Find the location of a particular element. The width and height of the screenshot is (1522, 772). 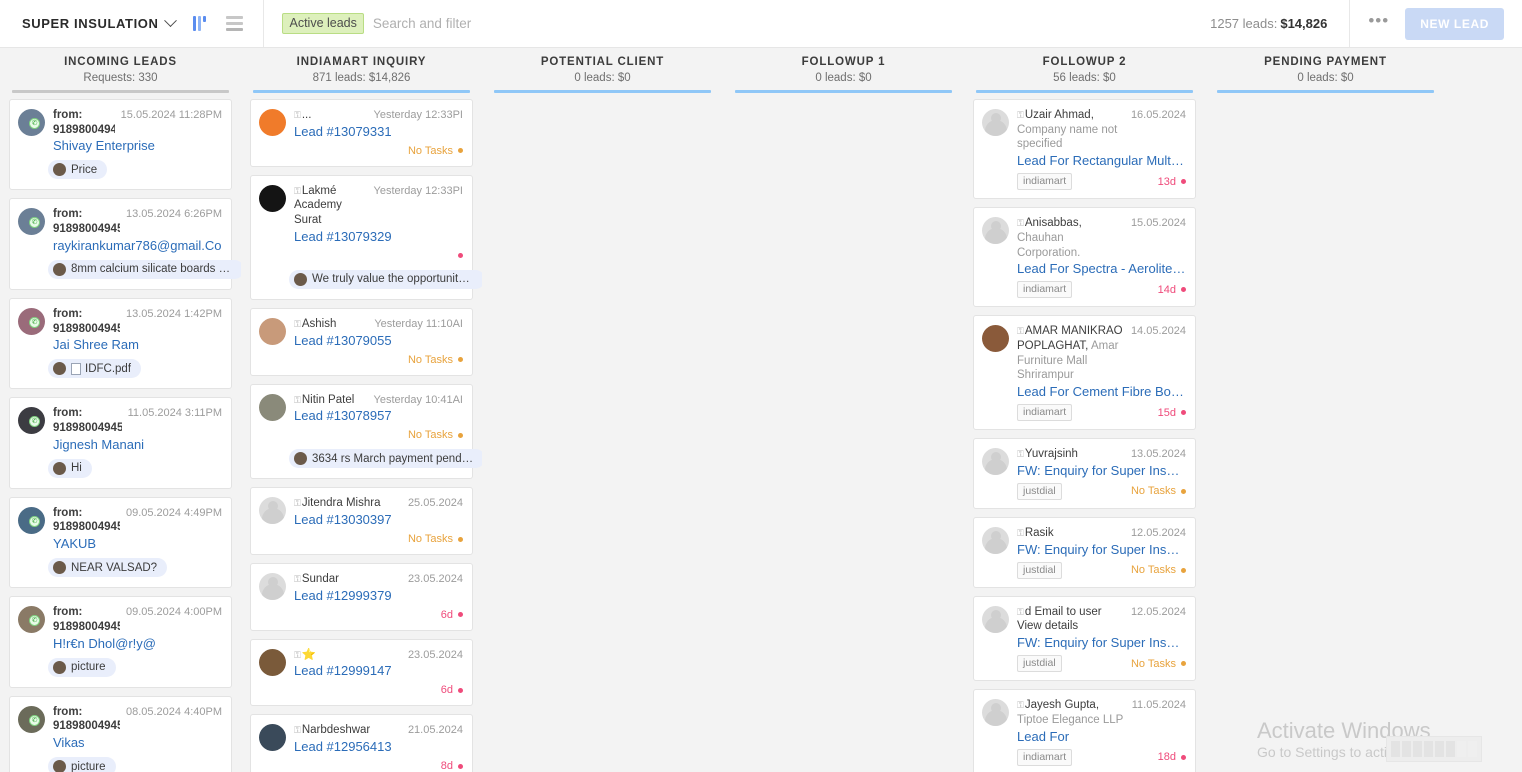

card-title: Lead #13079331 is located at coordinates (378, 131).